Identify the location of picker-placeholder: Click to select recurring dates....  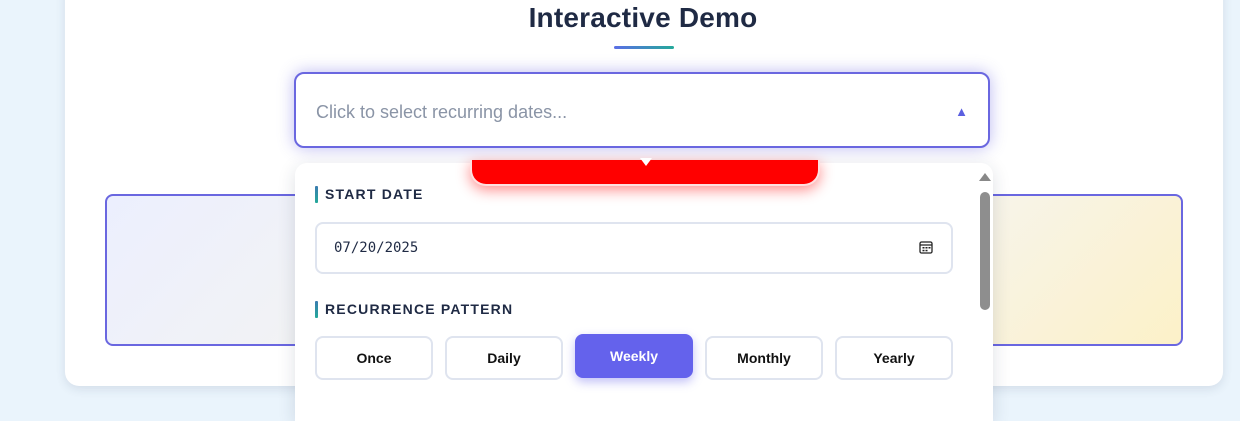
(442, 112).